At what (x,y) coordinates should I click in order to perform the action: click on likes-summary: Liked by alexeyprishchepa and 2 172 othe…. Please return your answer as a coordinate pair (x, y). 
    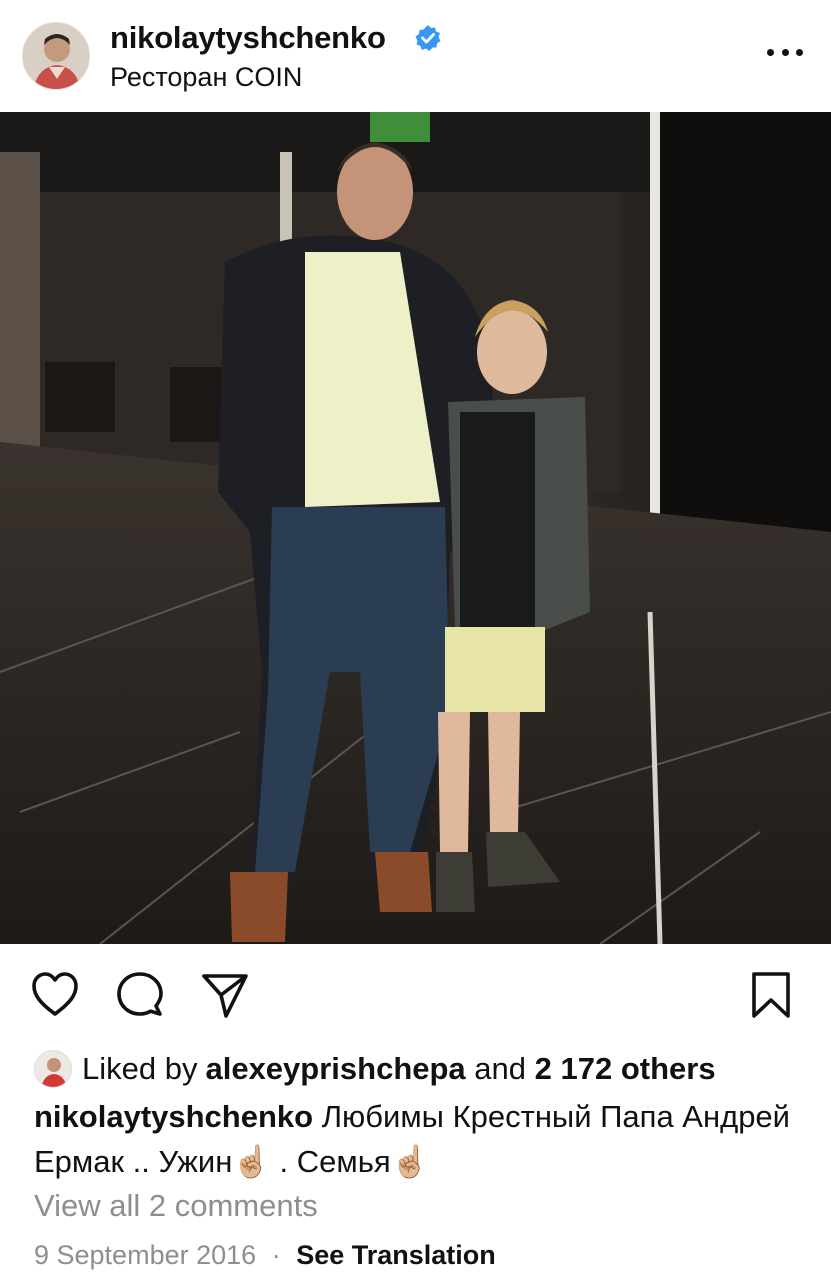
    Looking at the image, I should click on (375, 1069).